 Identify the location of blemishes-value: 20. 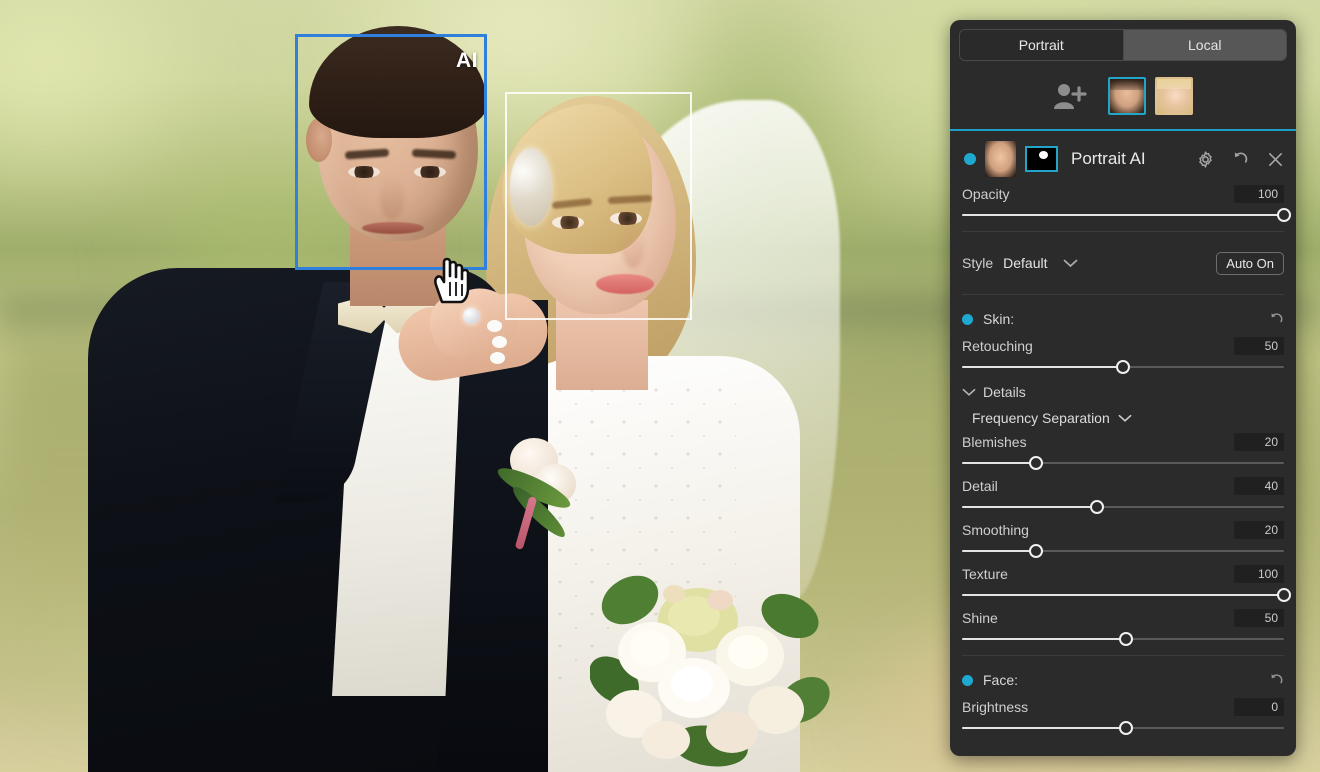
(1259, 442).